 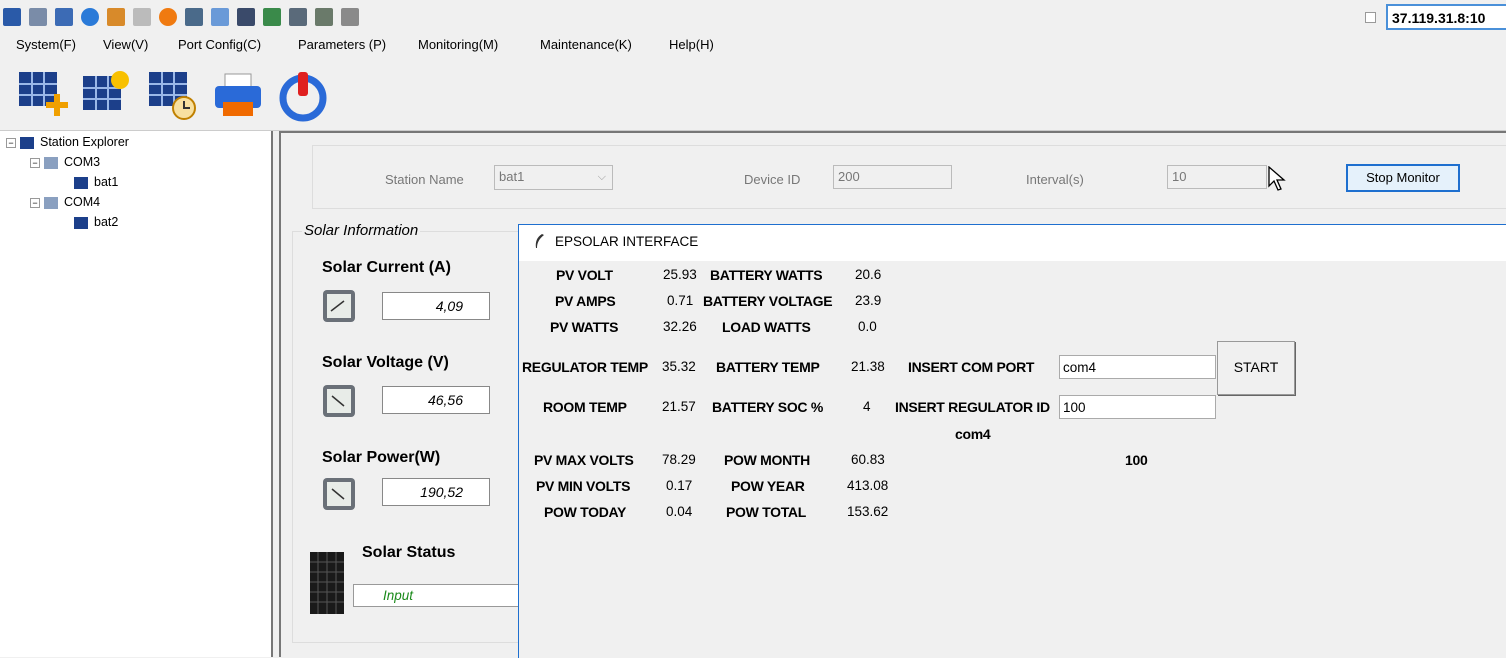 What do you see at coordinates (680, 274) in the screenshot?
I see `pv-volt-value: 25.93` at bounding box center [680, 274].